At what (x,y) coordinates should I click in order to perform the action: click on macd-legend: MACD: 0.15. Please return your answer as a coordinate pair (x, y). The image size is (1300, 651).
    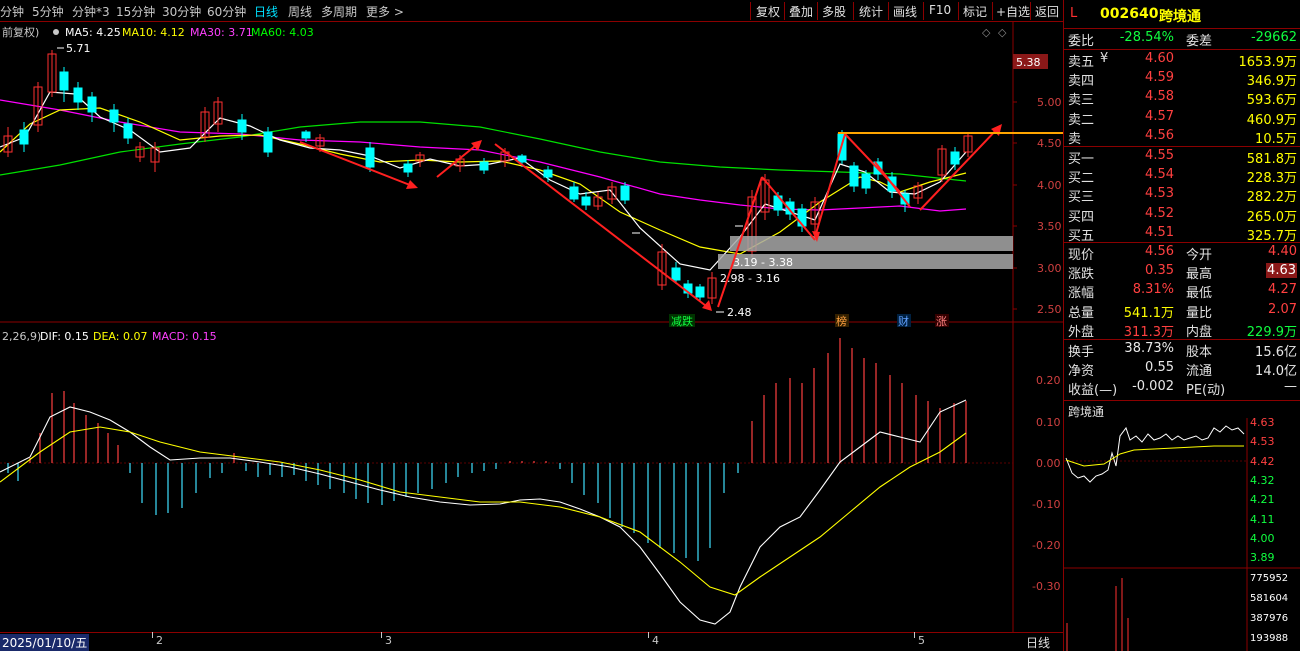
    Looking at the image, I should click on (184, 336).